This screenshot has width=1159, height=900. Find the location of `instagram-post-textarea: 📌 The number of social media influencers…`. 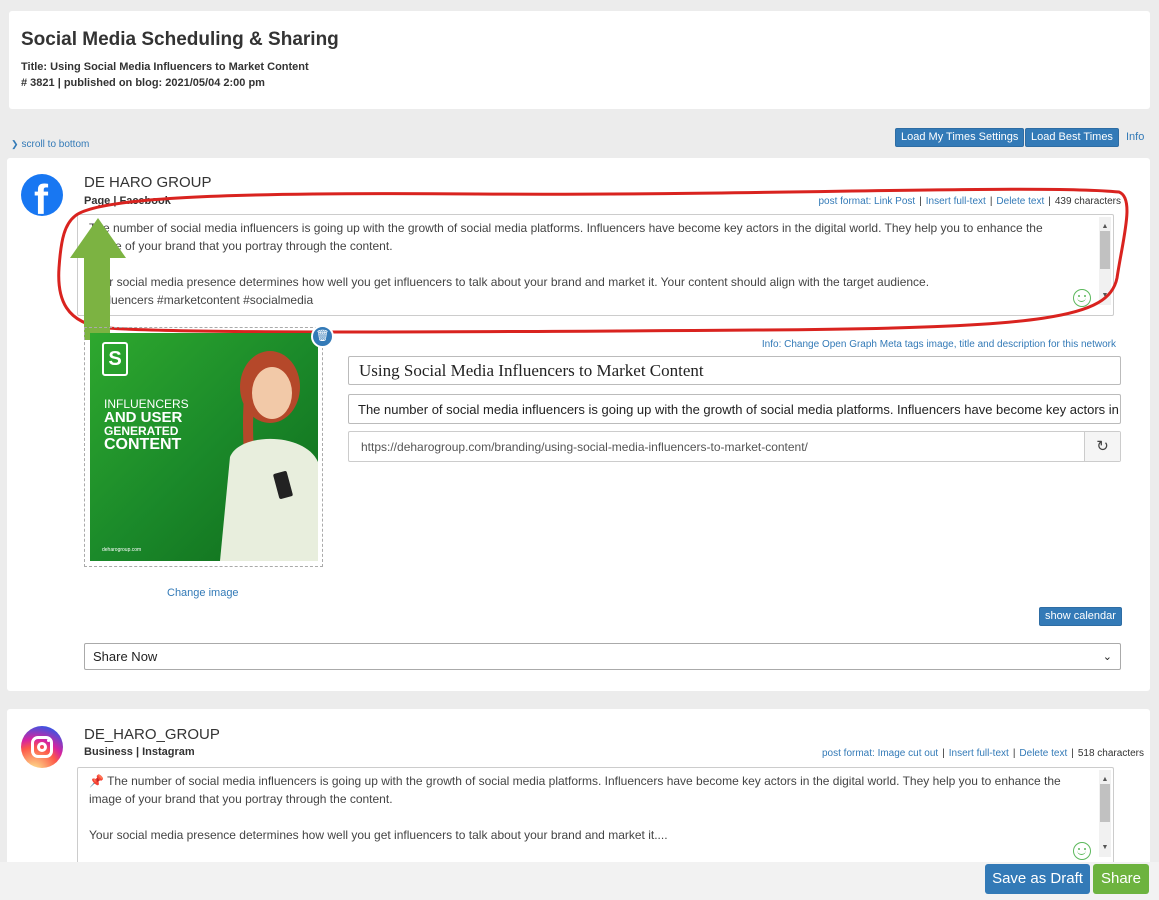

instagram-post-textarea: 📌 The number of social media influencers… is located at coordinates (595, 817).